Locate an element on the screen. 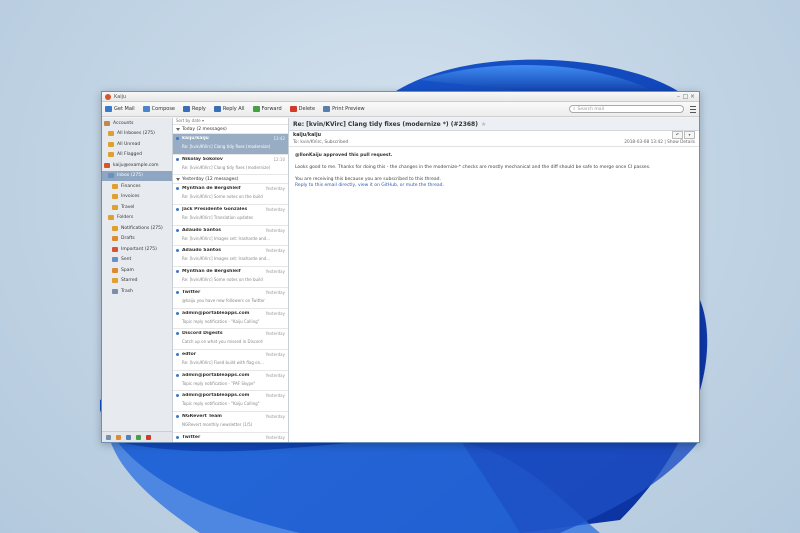 The image size is (800, 533). folder-item: Inbox (275) is located at coordinates (137, 175).